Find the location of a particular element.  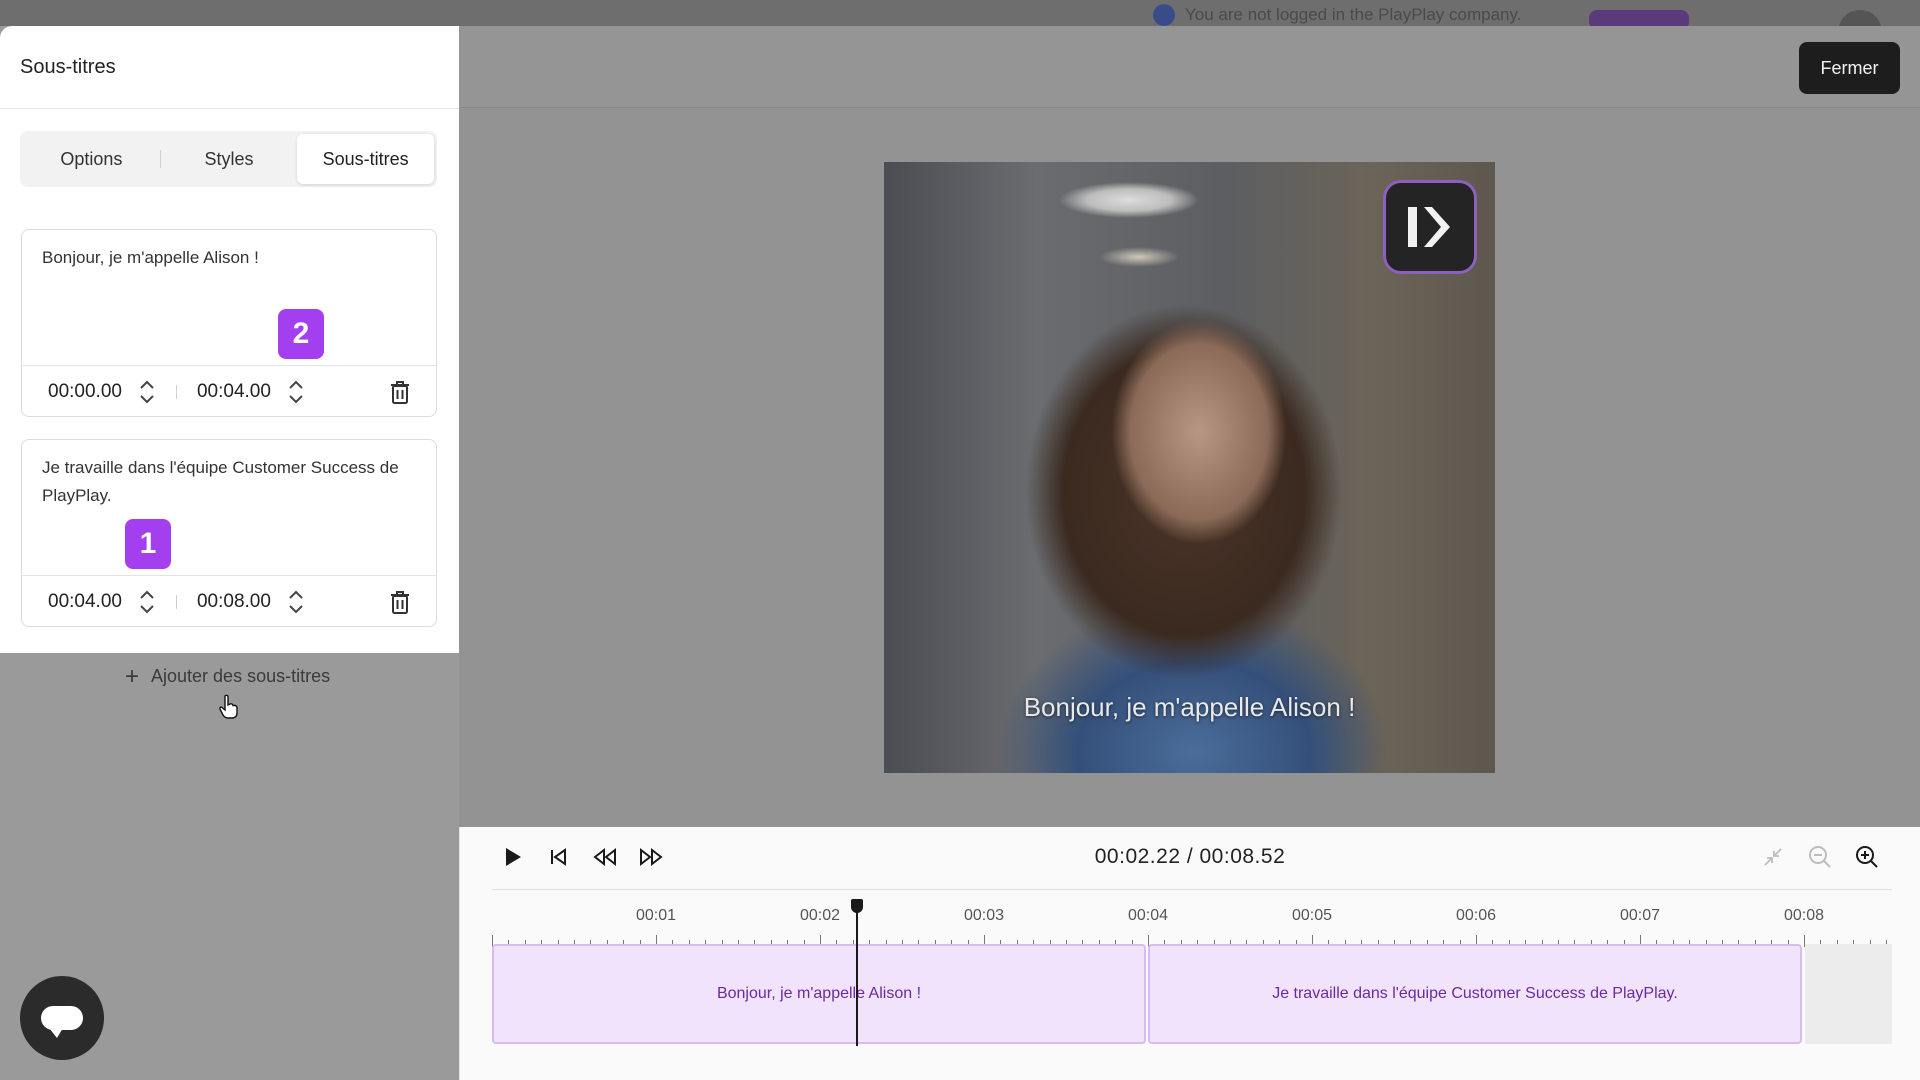

ruler-label: 00:03 is located at coordinates (984, 915).